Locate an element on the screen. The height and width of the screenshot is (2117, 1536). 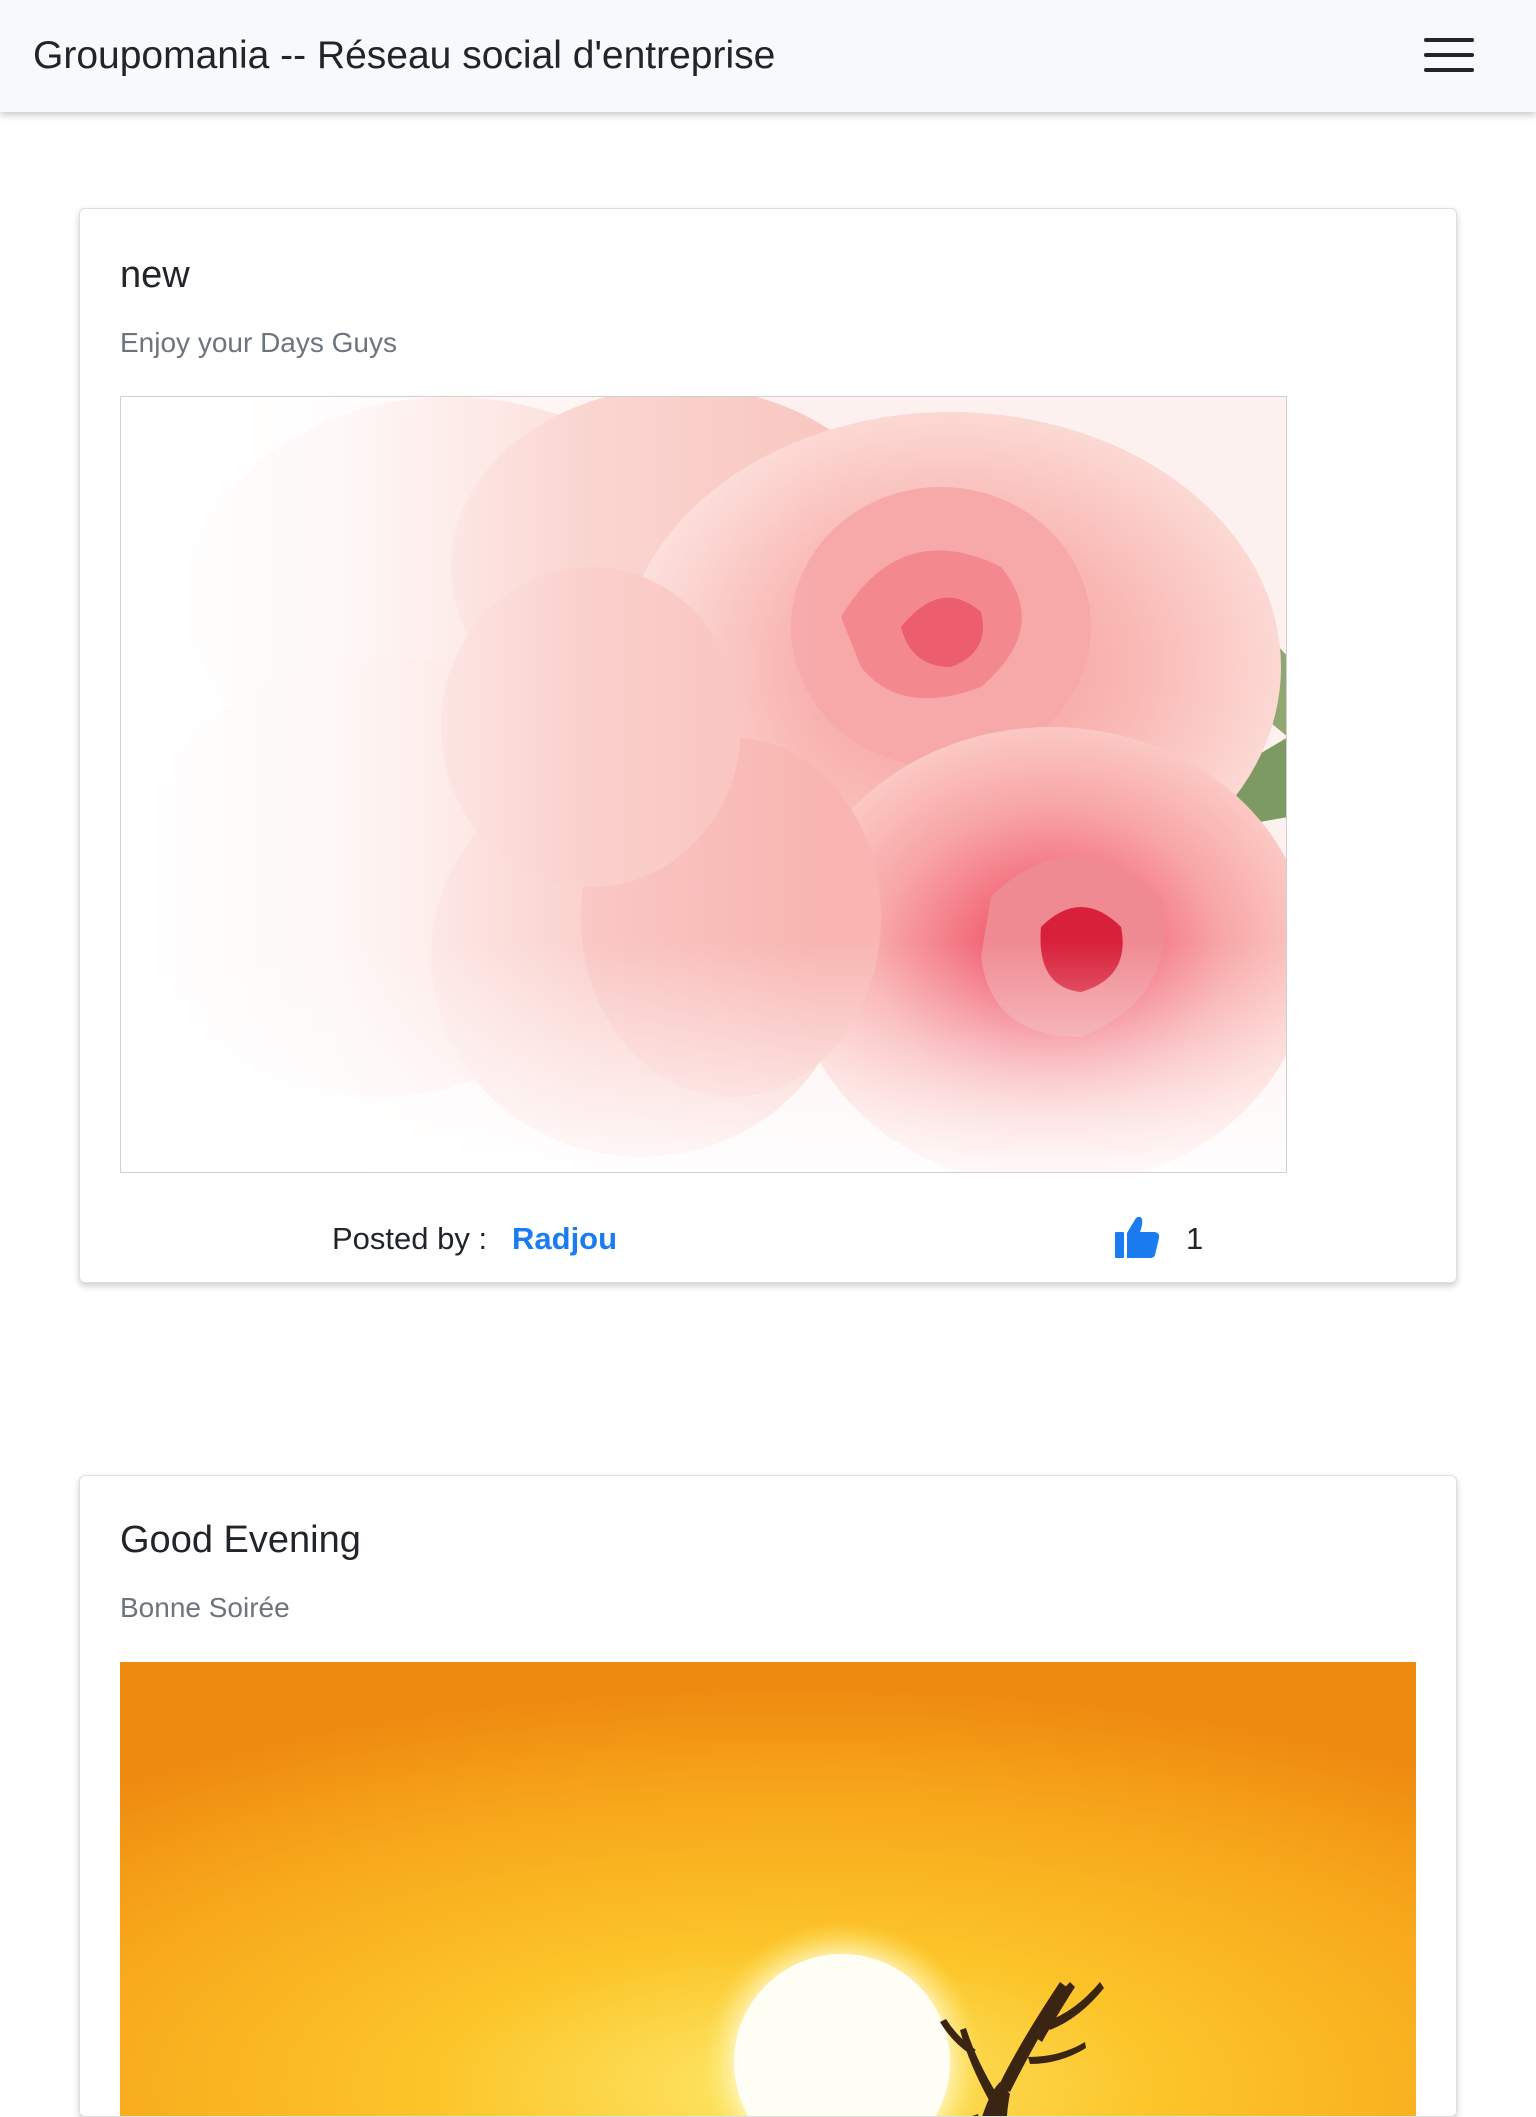
post-text: Bonne Soirée is located at coordinates (205, 1607).